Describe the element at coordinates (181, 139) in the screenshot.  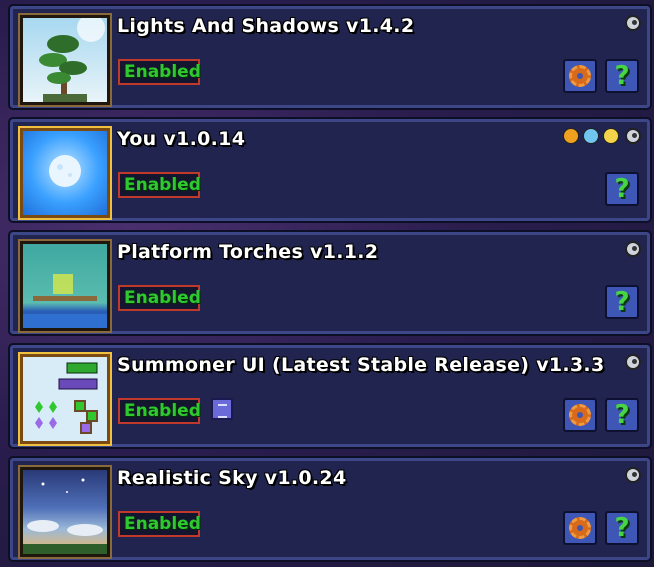
I see `mod-title: You v1.0.14` at that location.